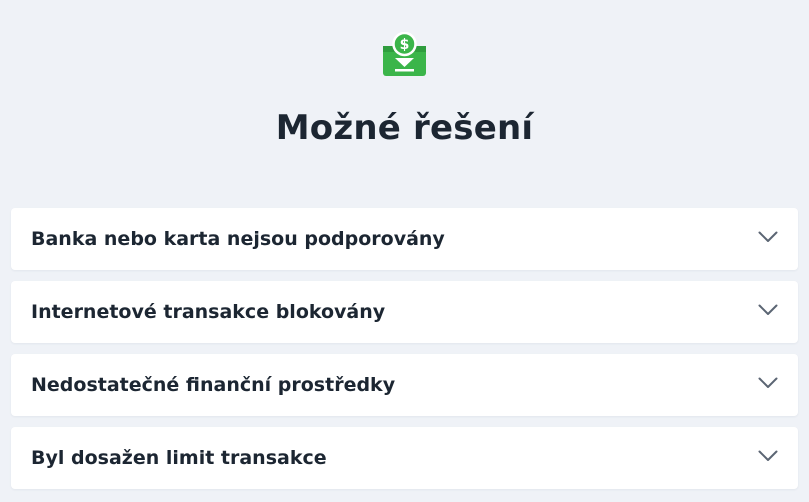 Image resolution: width=809 pixels, height=502 pixels. What do you see at coordinates (404, 312) in the screenshot?
I see `accordion-item-internet-blocked: Internetové transakce blokovány` at bounding box center [404, 312].